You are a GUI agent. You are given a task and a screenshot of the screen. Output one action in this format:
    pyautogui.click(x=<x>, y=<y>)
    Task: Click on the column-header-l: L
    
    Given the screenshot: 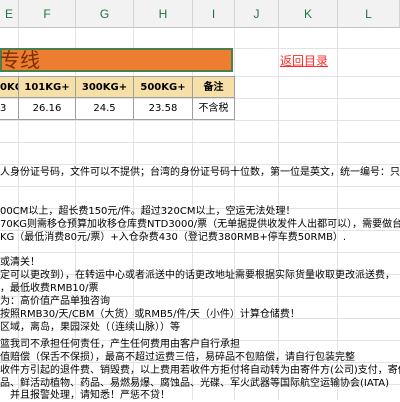 What is the action you would take?
    pyautogui.click(x=369, y=14)
    